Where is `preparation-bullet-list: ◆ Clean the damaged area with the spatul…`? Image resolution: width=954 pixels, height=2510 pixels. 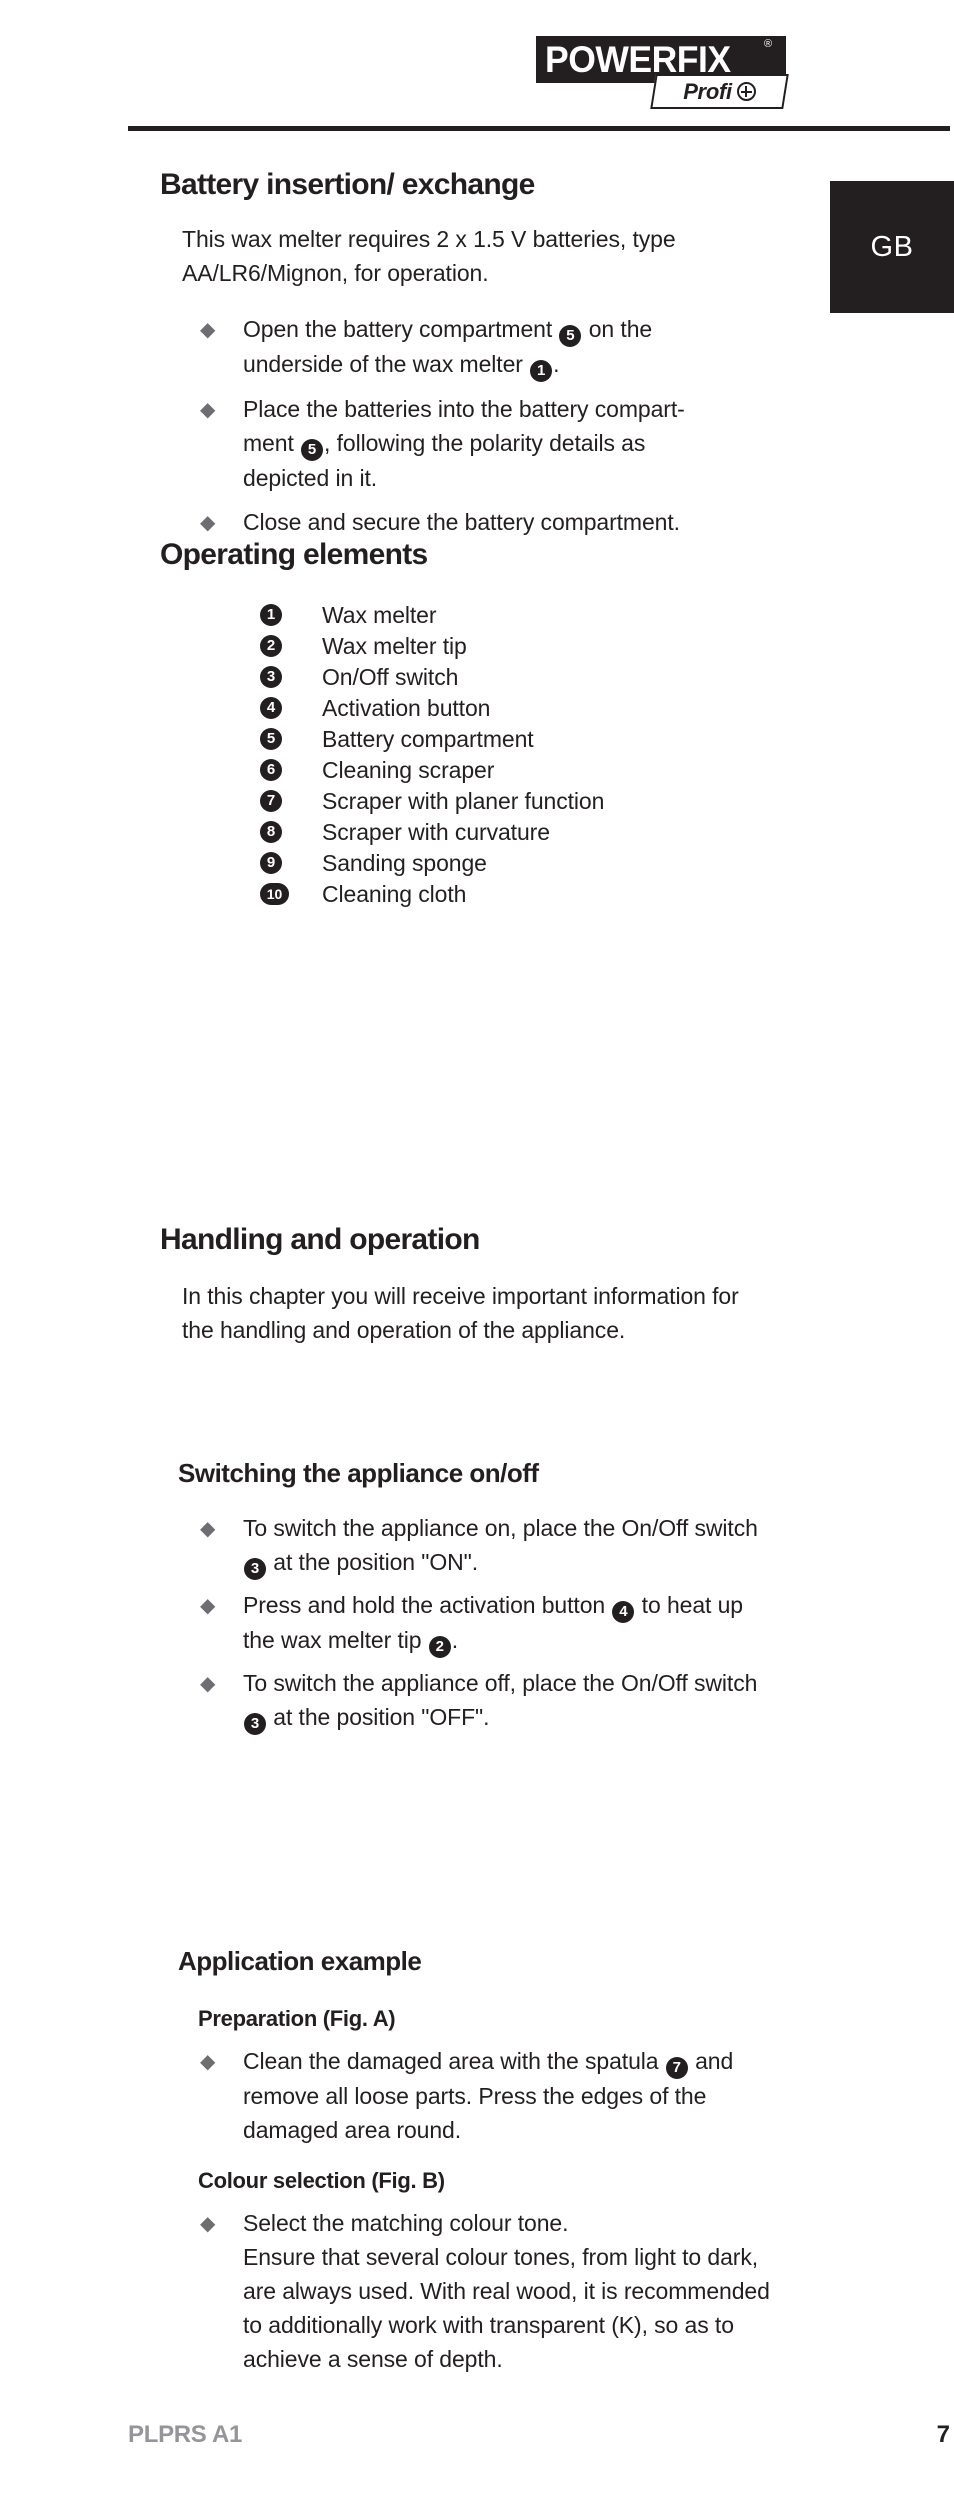
preparation-bullet-list: ◆ Clean the damaged area with the spatul… is located at coordinates (489, 2095).